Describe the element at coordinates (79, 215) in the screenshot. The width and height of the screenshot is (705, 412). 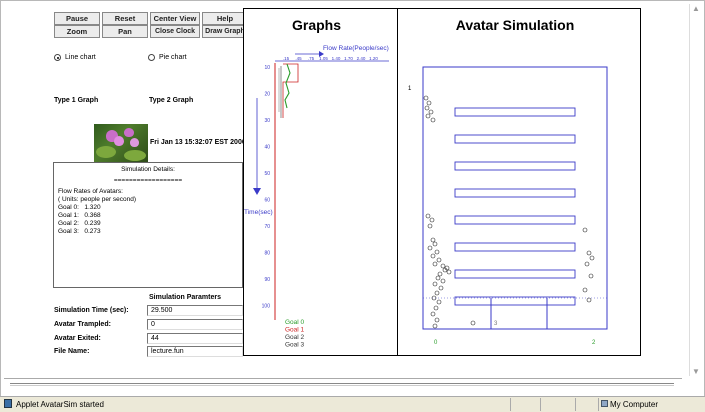
I see `goal-row: Goal 1: 0.368` at that location.